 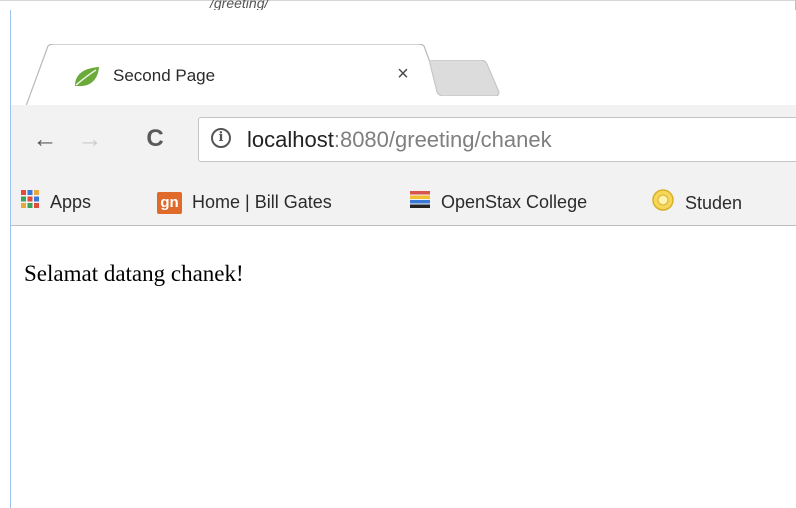 What do you see at coordinates (30, 203) in the screenshot?
I see `apps-grid-icon` at bounding box center [30, 203].